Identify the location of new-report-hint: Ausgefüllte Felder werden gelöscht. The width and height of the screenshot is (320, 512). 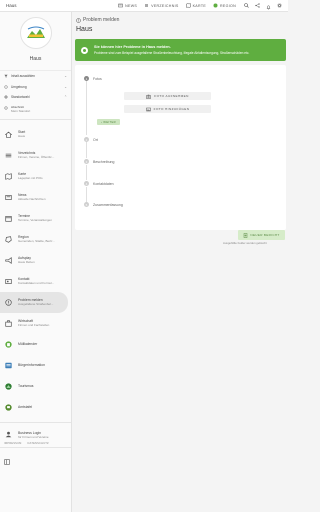
(245, 243).